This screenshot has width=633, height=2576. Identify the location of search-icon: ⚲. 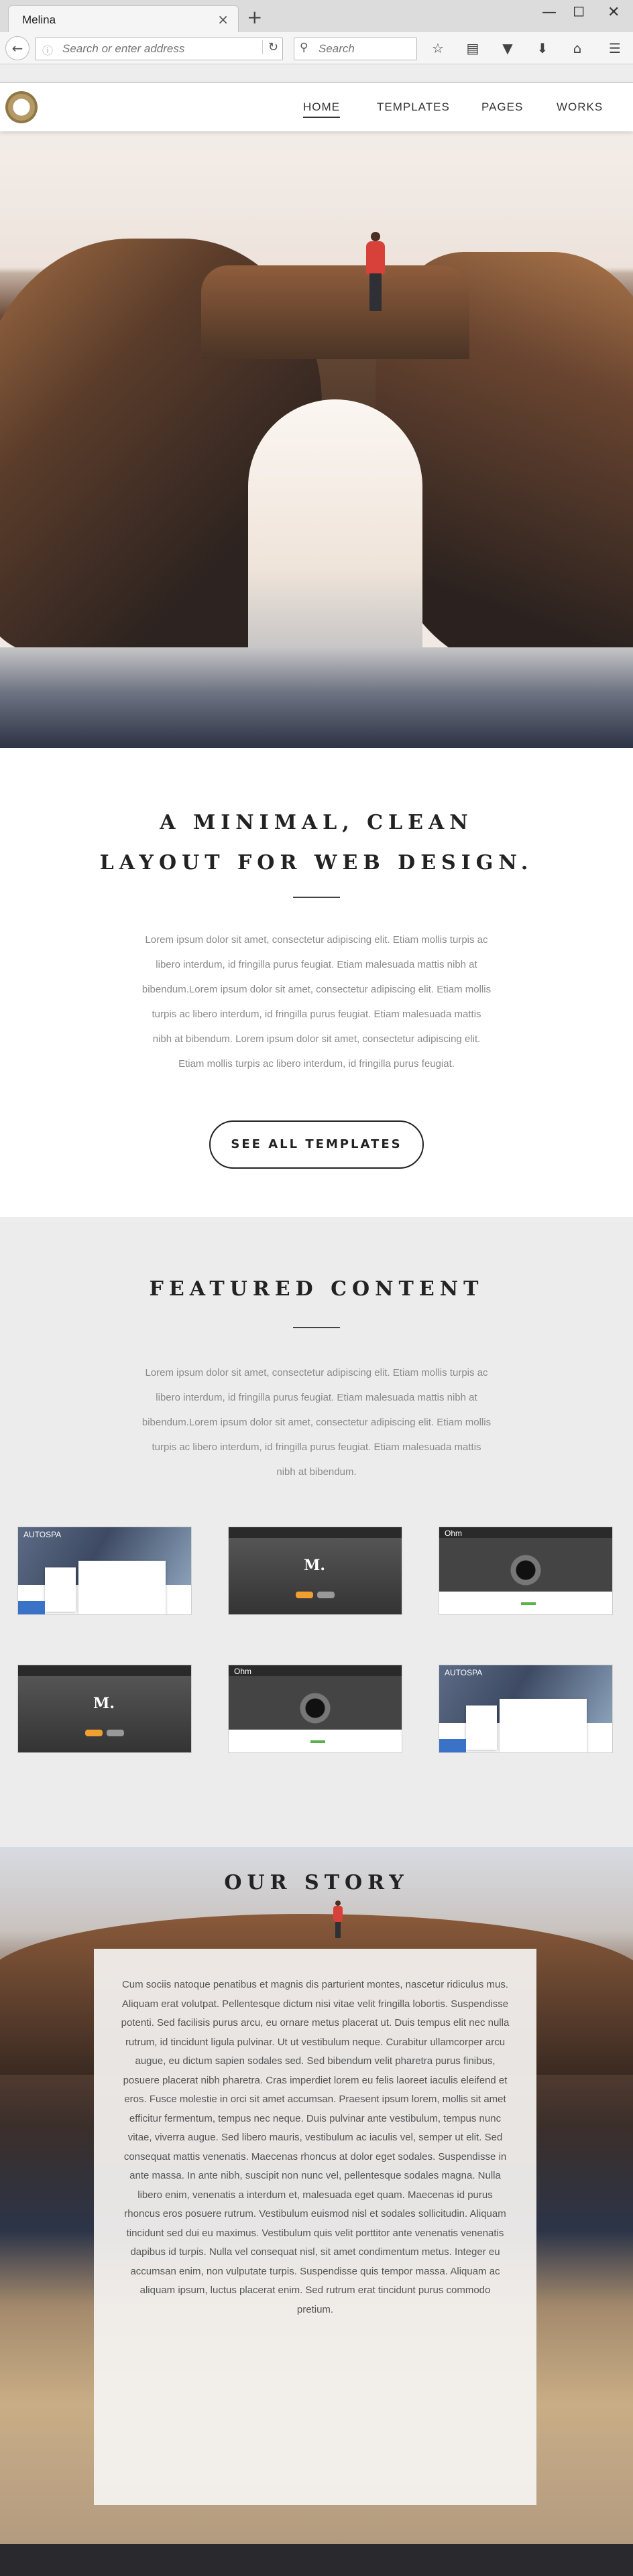
(304, 47).